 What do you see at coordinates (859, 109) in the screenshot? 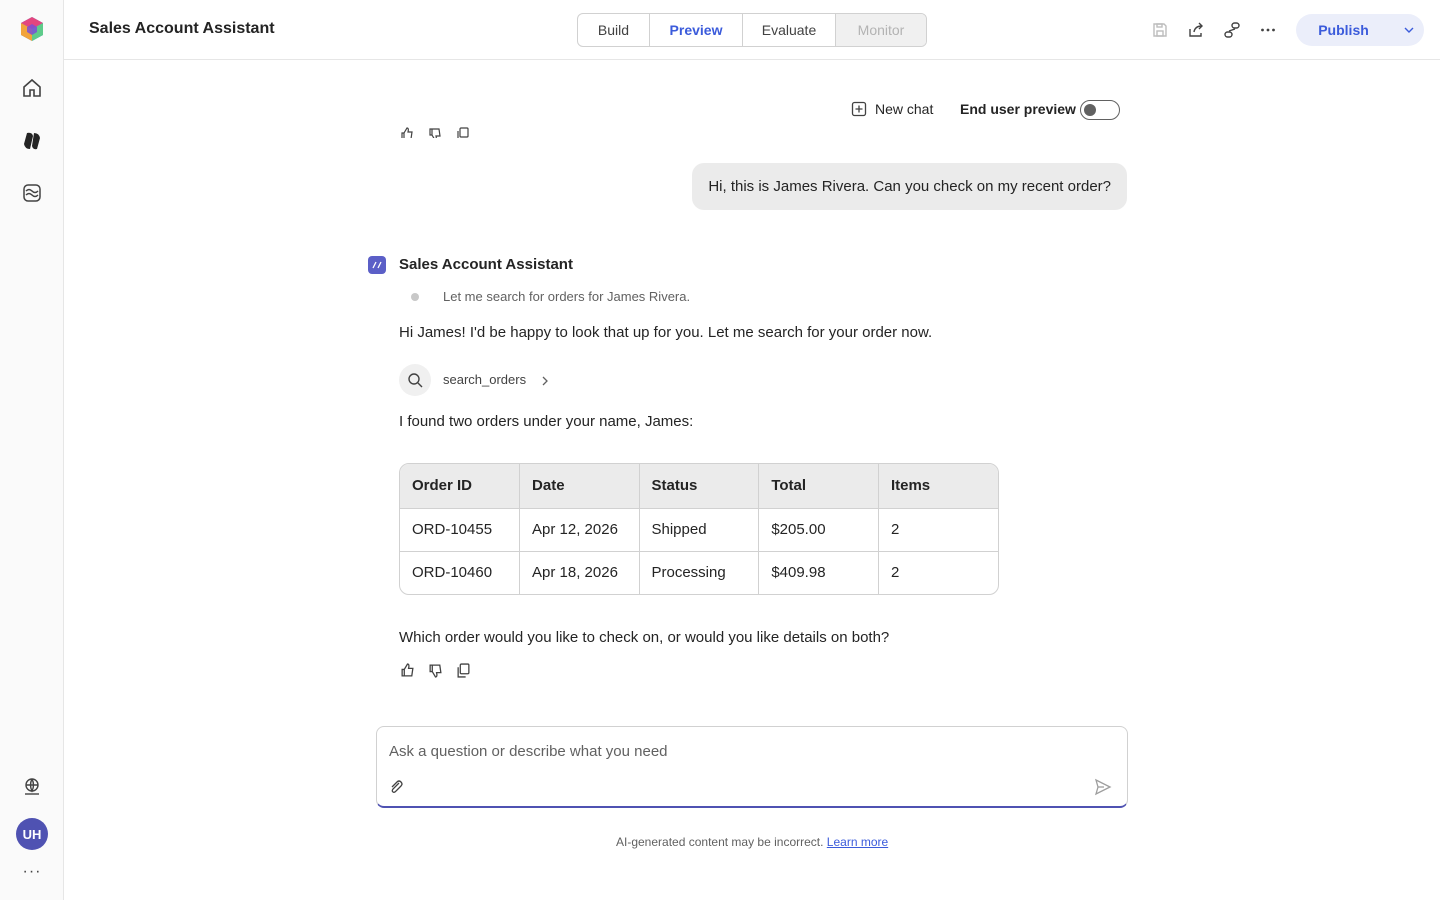
I see `add-chat-icon` at bounding box center [859, 109].